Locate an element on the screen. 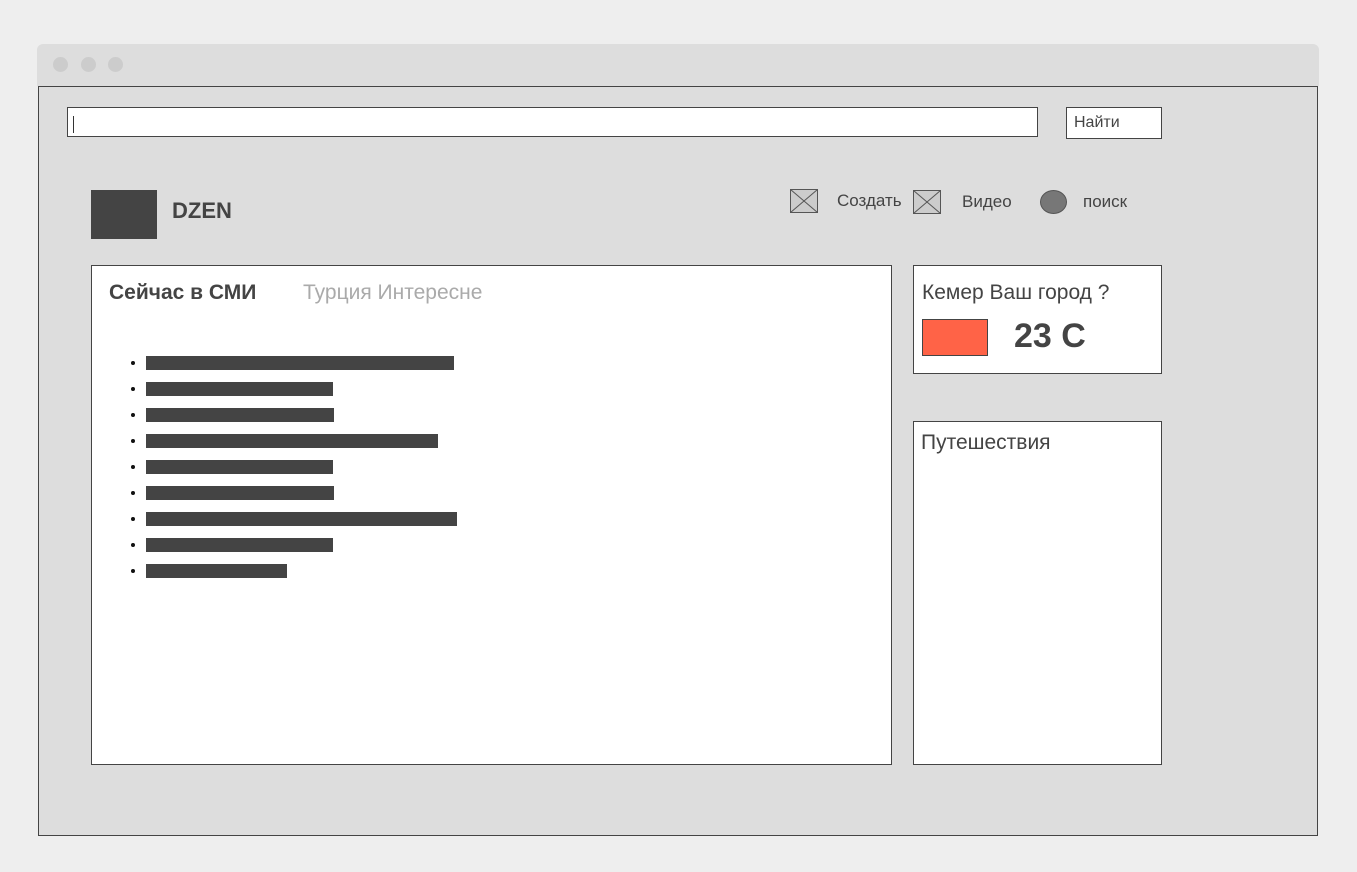 The height and width of the screenshot is (872, 1357). find-button: Найти is located at coordinates (1114, 123).